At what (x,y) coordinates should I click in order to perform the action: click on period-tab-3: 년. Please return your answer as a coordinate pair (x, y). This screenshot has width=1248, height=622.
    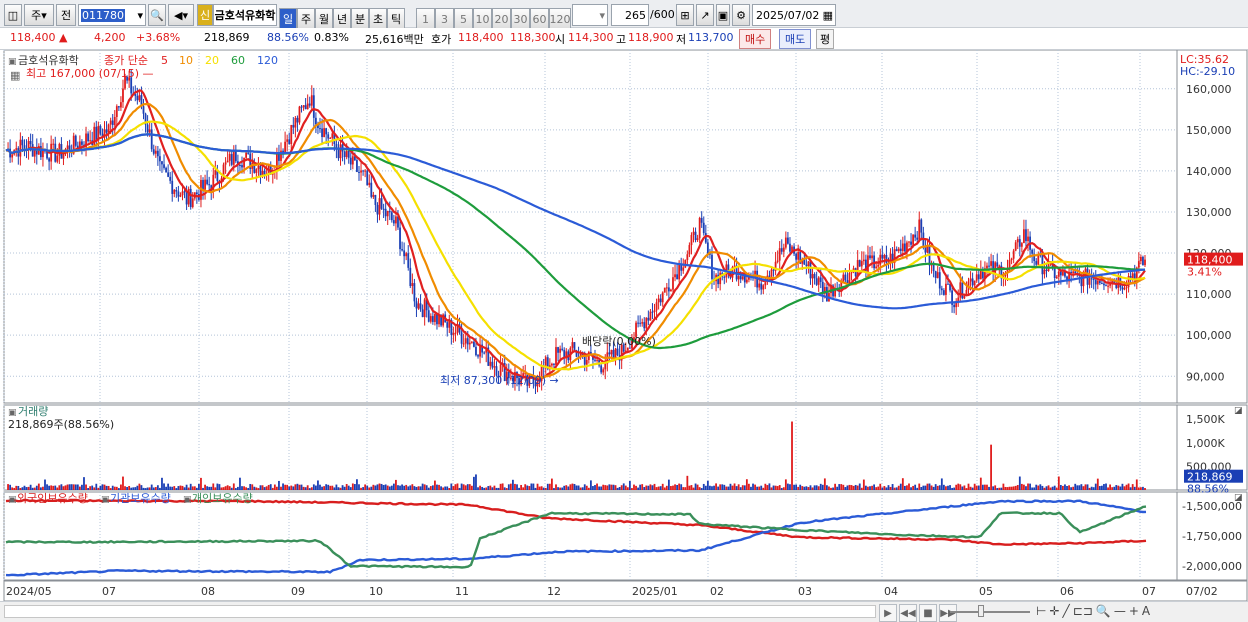
    Looking at the image, I should click on (342, 19).